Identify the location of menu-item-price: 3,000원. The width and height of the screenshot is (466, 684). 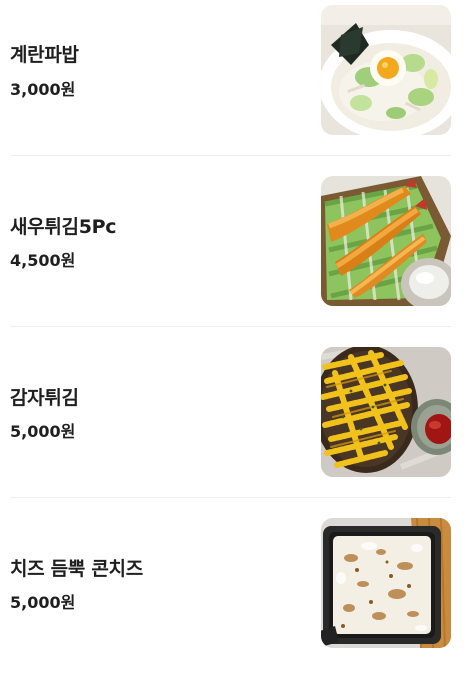
(43, 89).